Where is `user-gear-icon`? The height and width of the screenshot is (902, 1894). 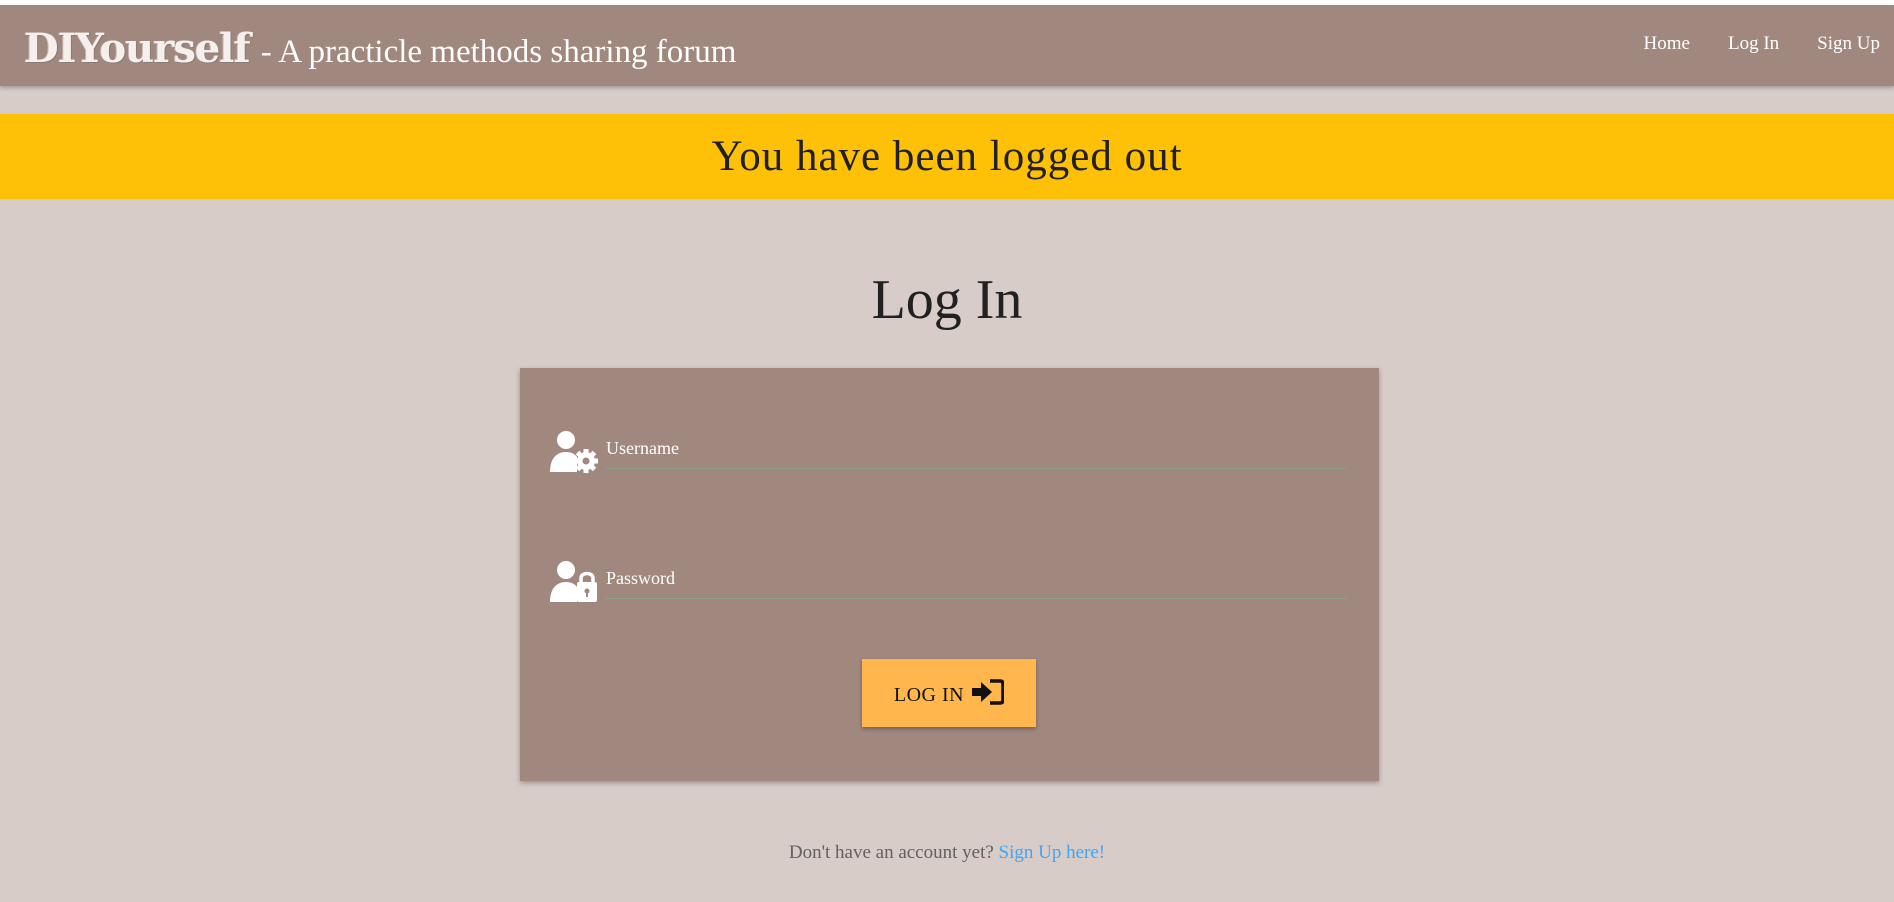
user-gear-icon is located at coordinates (575, 452).